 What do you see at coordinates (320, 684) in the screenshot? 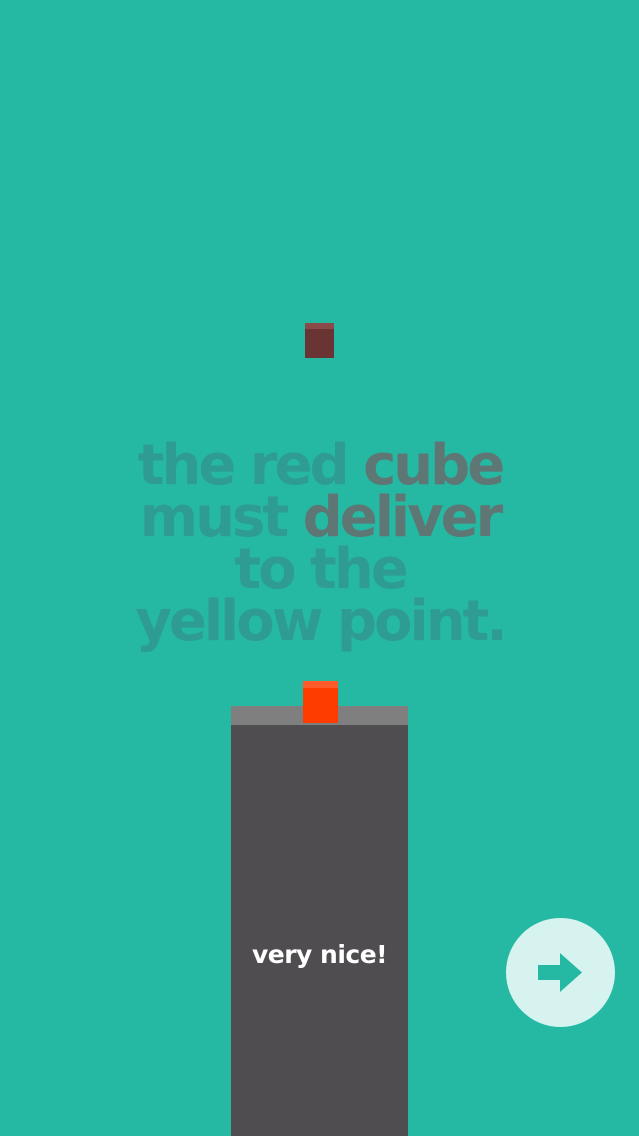
I see `player-cube-top` at bounding box center [320, 684].